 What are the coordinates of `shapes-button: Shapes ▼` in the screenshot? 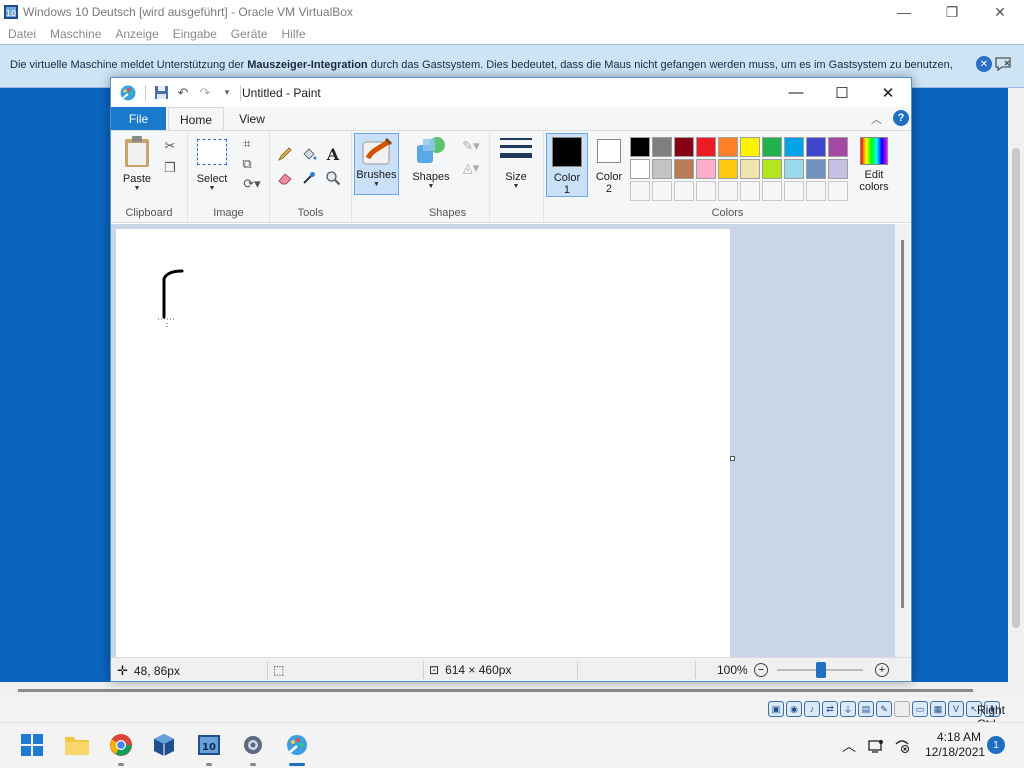 It's located at (431, 163).